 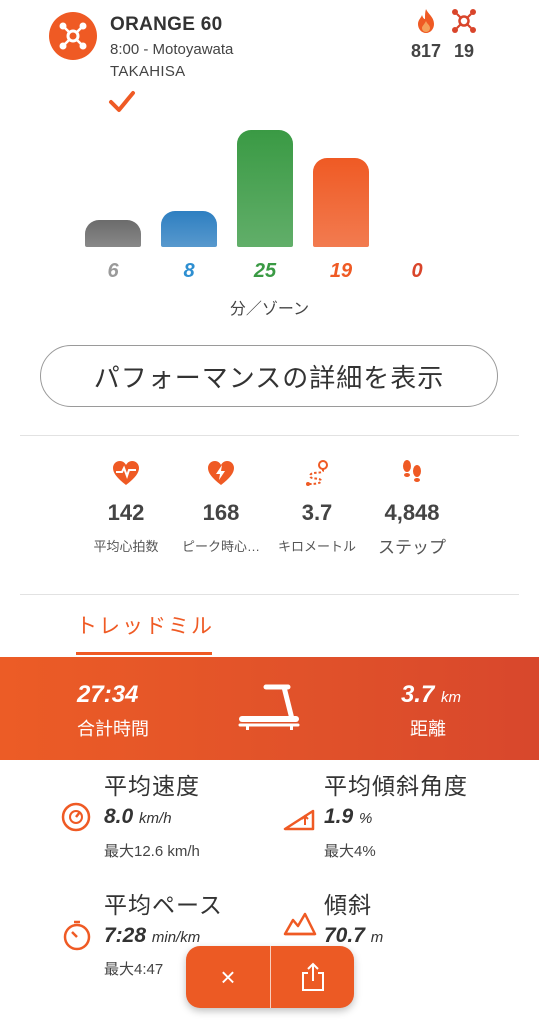 I want to click on class-title: ORANGE 60, so click(x=166, y=24).